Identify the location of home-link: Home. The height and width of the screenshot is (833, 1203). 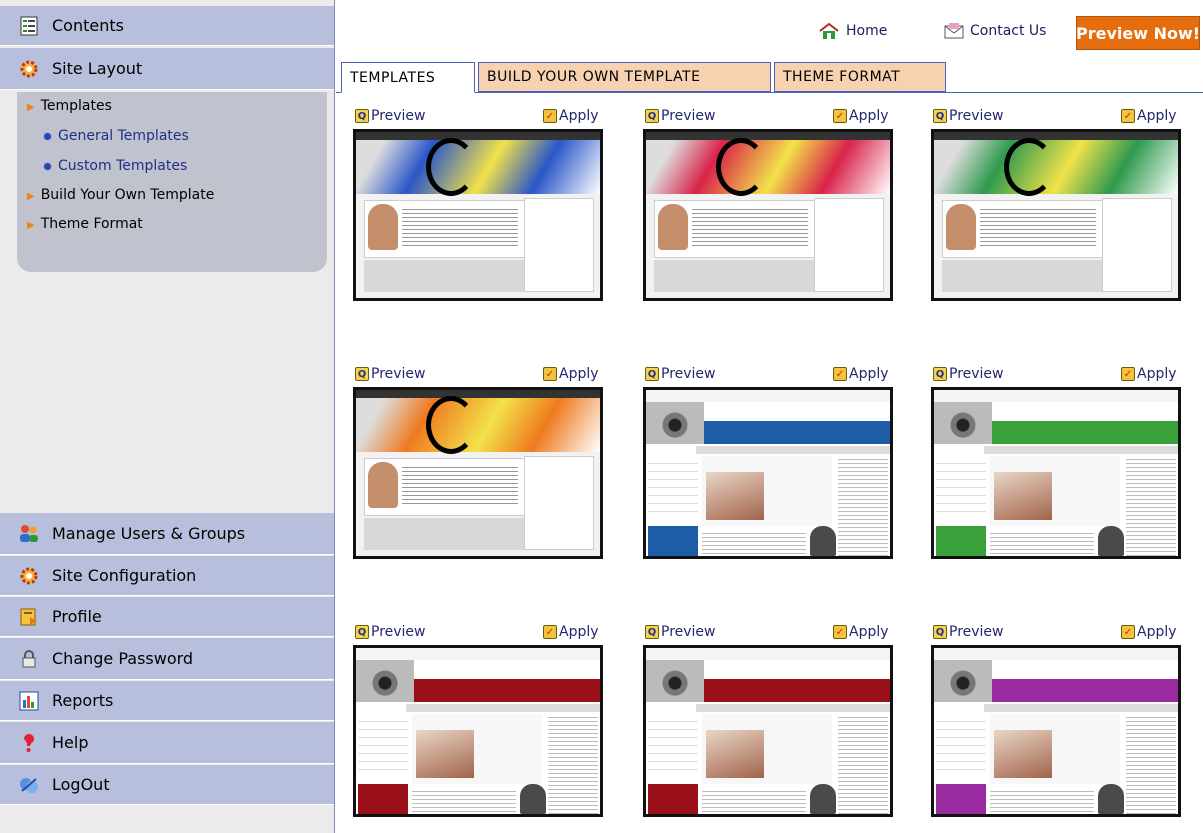
(852, 31).